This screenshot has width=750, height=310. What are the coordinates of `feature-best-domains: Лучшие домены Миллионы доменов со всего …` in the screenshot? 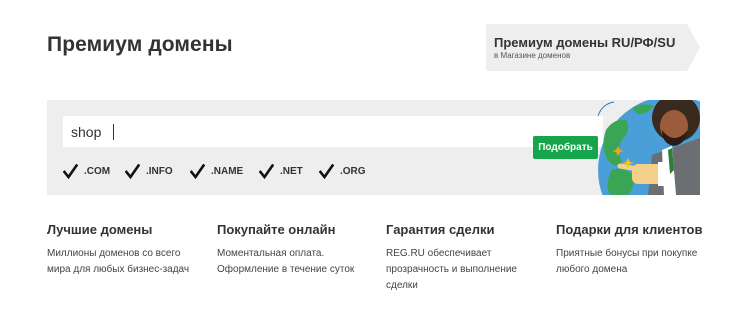 It's located at (129, 250).